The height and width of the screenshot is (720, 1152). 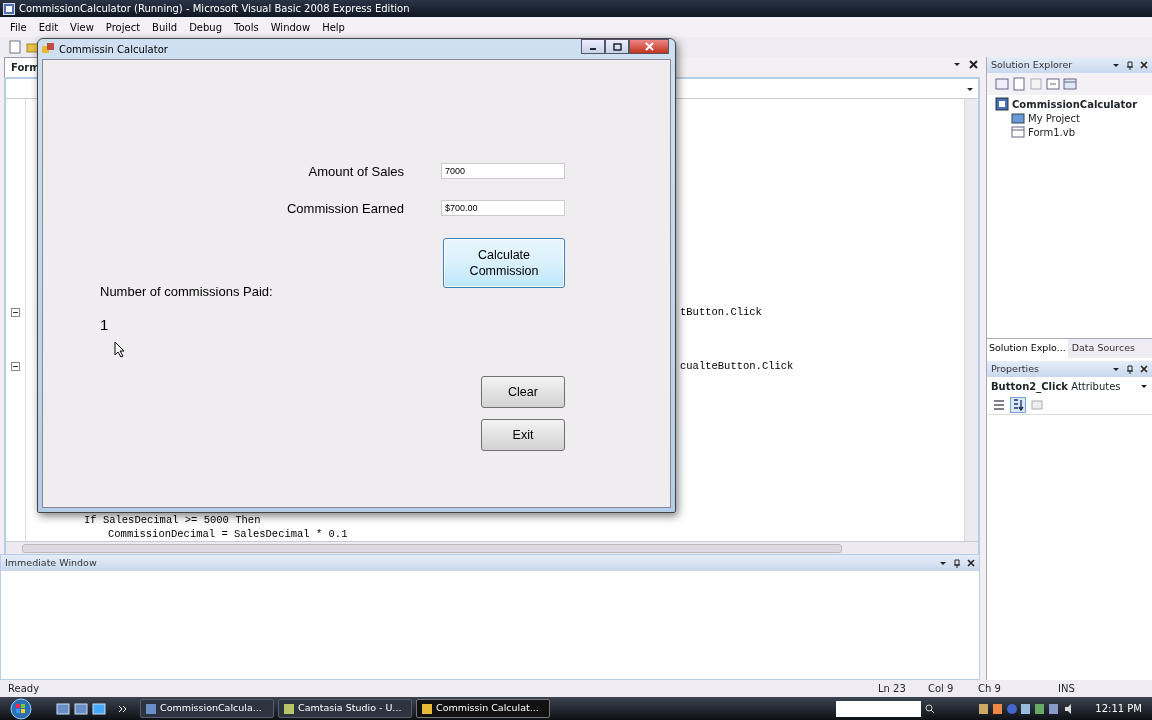 I want to click on window-title: Commissin Calculator, so click(x=113, y=49).